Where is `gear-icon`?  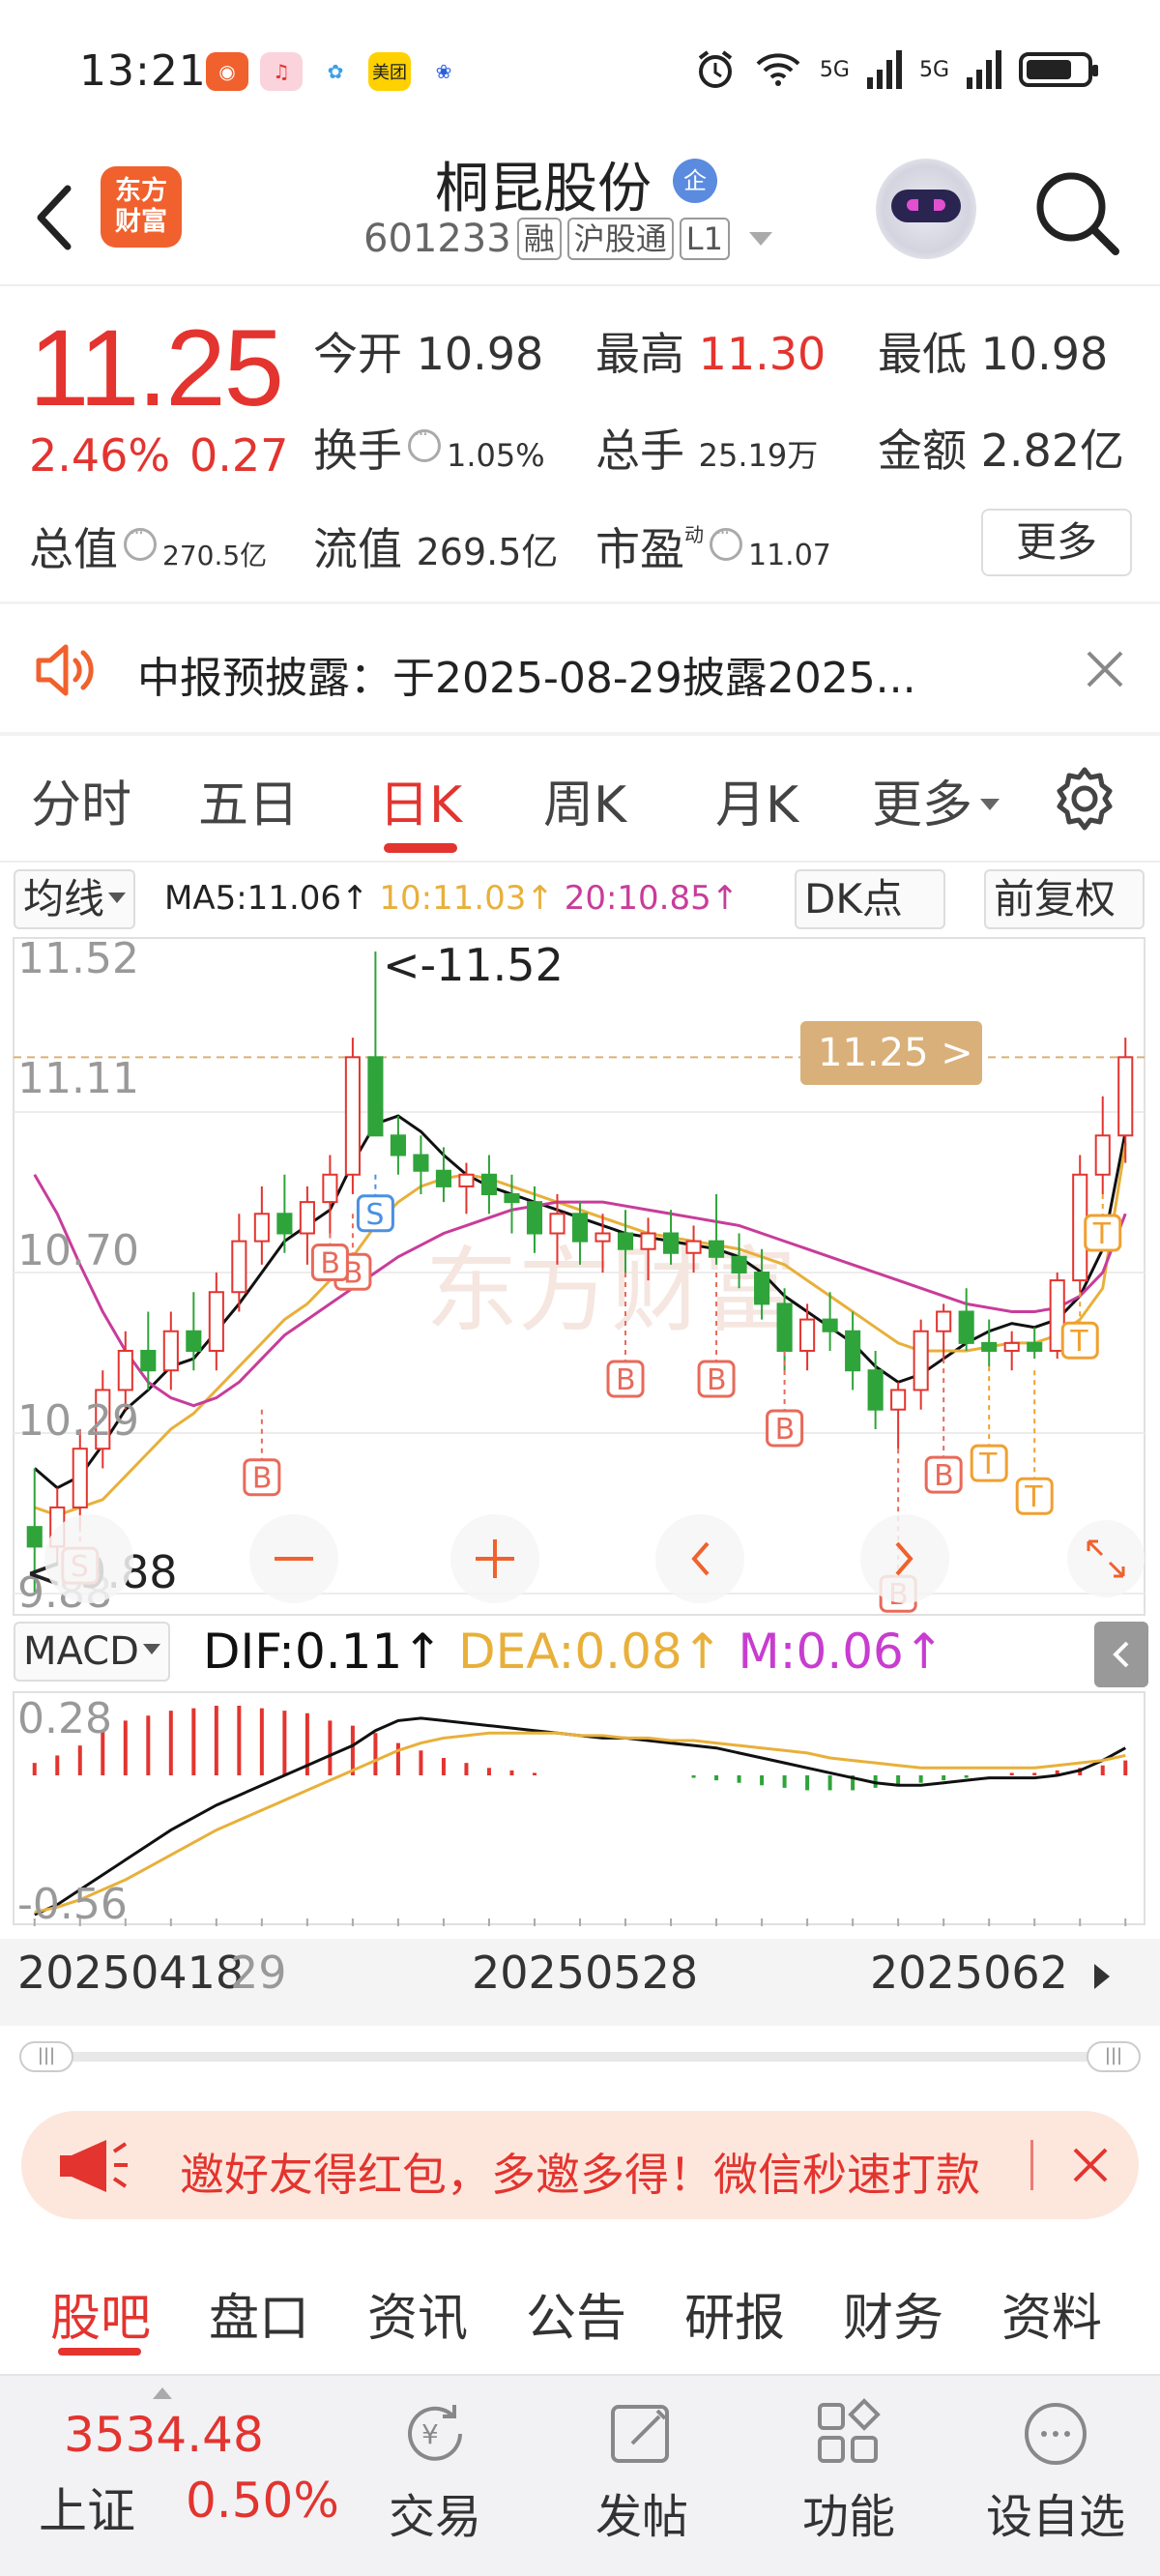
gear-icon is located at coordinates (1084, 799).